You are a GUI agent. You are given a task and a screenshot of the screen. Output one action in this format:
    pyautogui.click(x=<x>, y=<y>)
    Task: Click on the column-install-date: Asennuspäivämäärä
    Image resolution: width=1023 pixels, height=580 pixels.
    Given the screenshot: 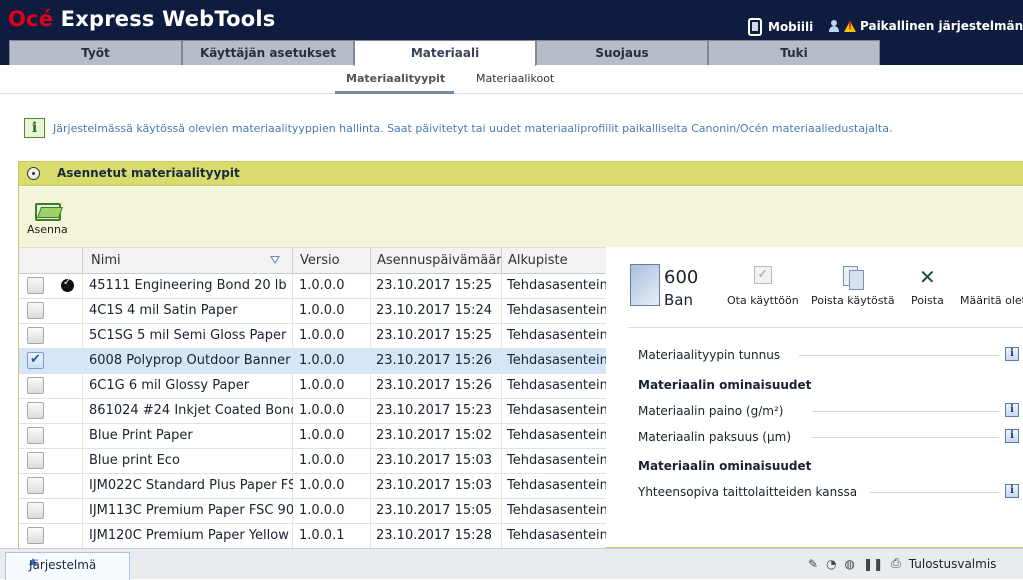 What is the action you would take?
    pyautogui.click(x=439, y=260)
    